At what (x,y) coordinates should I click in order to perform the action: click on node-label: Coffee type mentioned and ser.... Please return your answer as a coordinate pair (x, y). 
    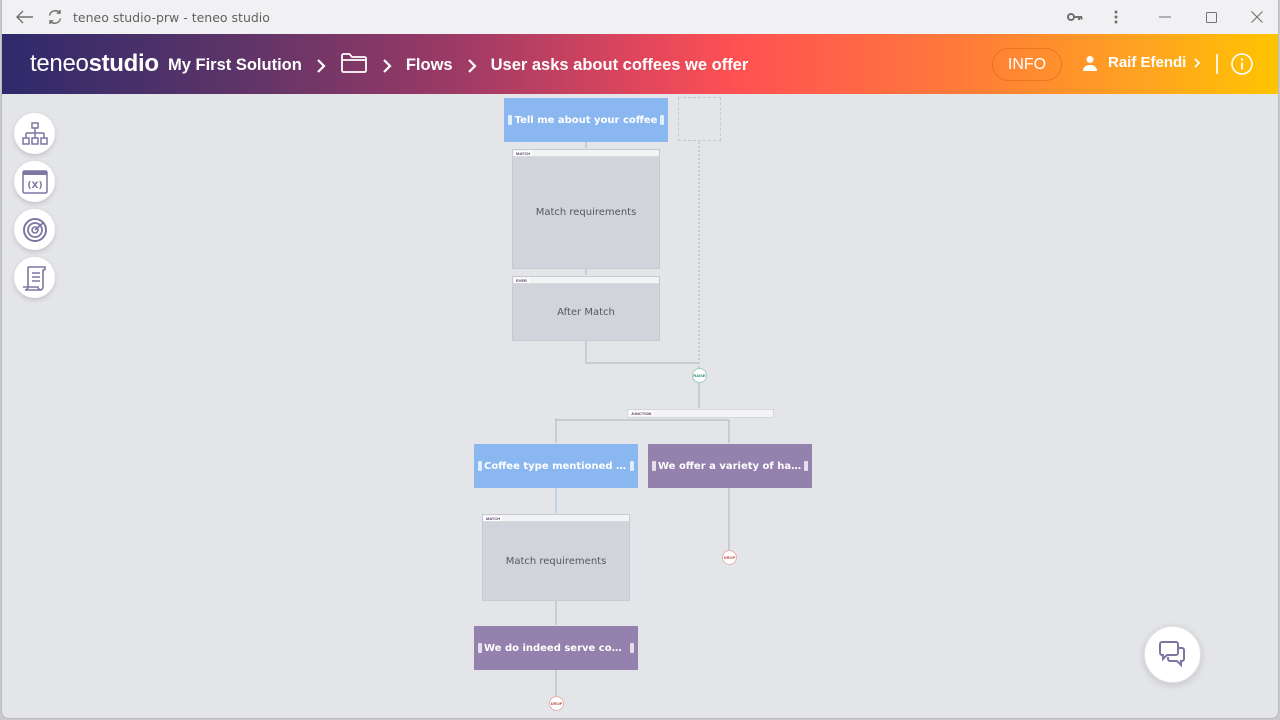
    Looking at the image, I should click on (561, 466).